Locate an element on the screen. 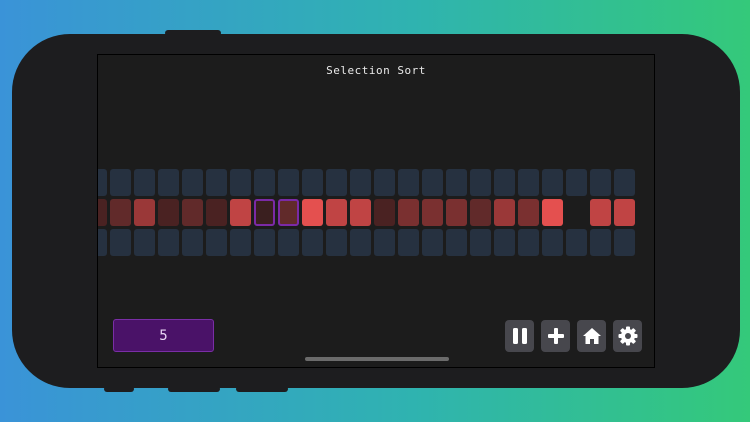  home-button is located at coordinates (591, 336).